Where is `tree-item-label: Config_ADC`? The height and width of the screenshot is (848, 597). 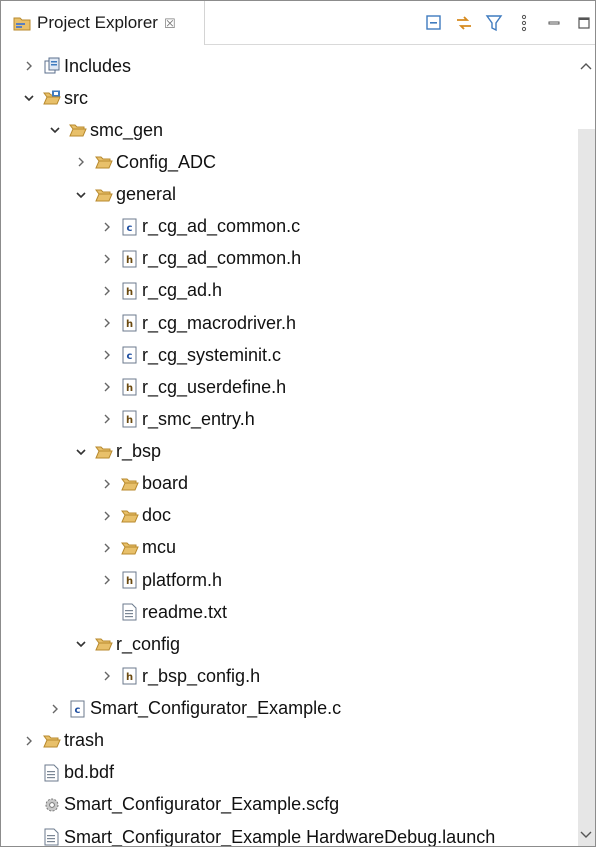
tree-item-label: Config_ADC is located at coordinates (166, 161).